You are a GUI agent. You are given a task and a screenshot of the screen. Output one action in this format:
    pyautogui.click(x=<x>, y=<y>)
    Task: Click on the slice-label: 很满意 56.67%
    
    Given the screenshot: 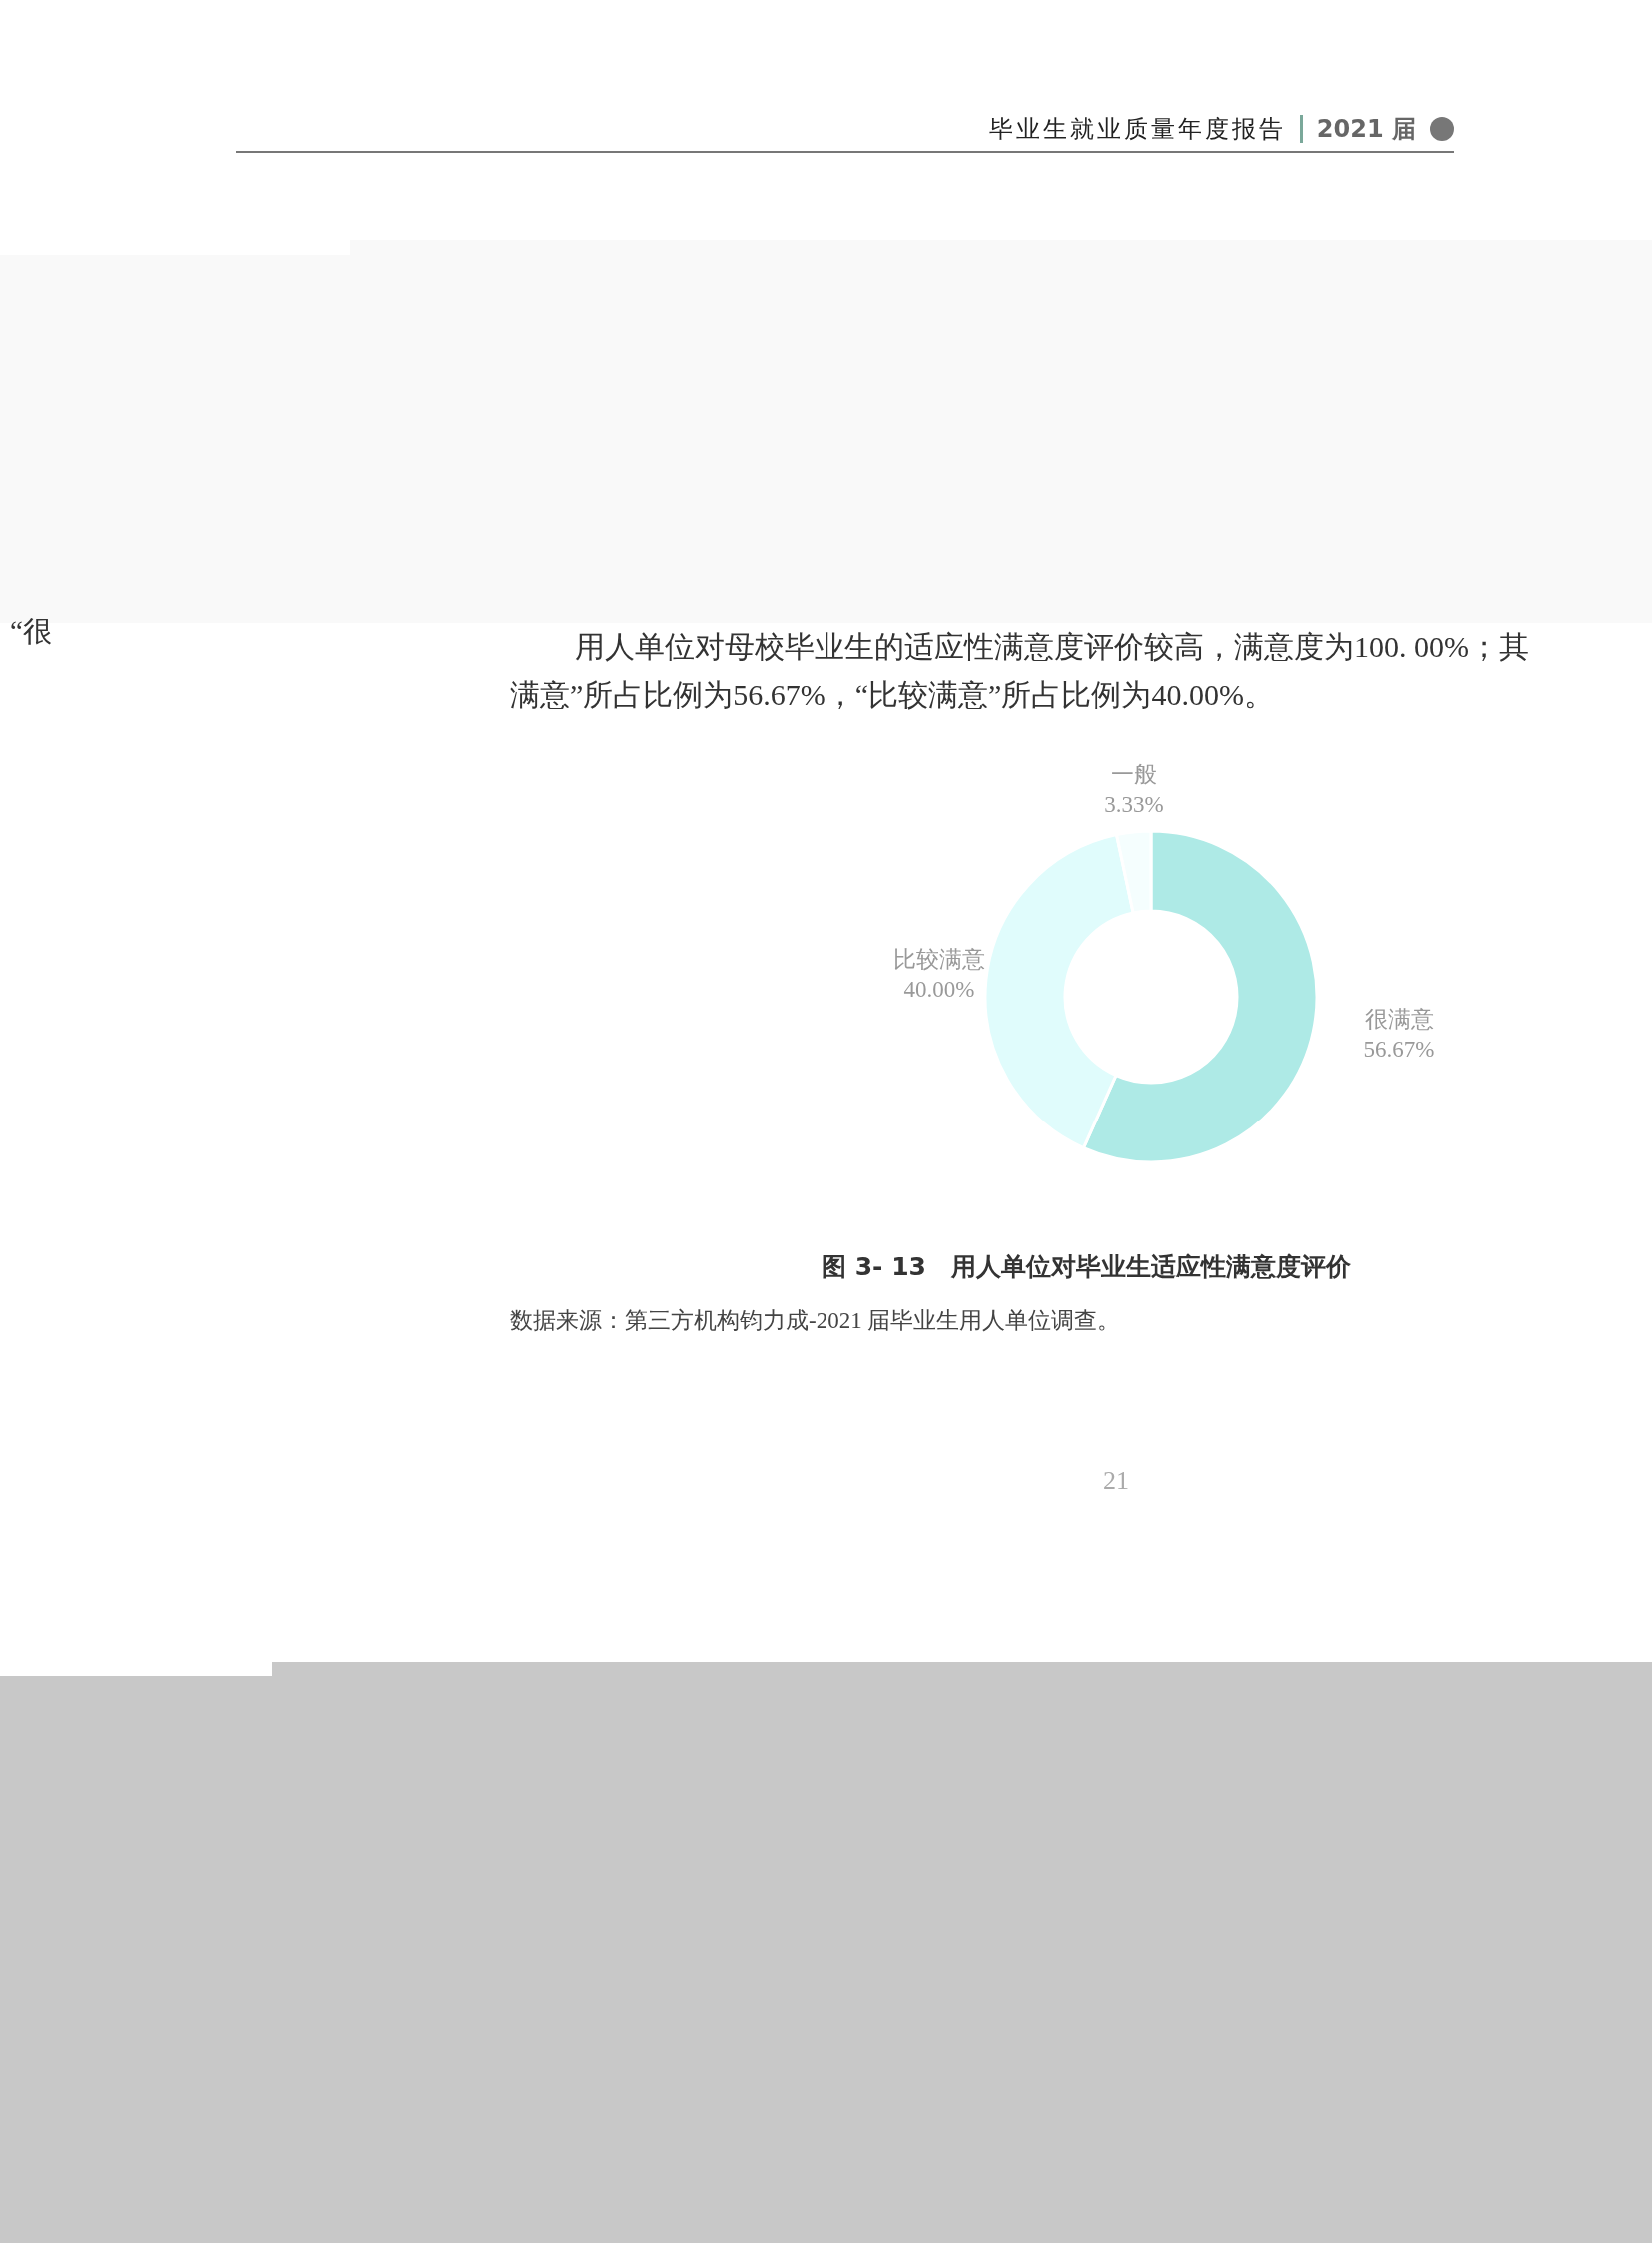 What is the action you would take?
    pyautogui.click(x=1399, y=1034)
    